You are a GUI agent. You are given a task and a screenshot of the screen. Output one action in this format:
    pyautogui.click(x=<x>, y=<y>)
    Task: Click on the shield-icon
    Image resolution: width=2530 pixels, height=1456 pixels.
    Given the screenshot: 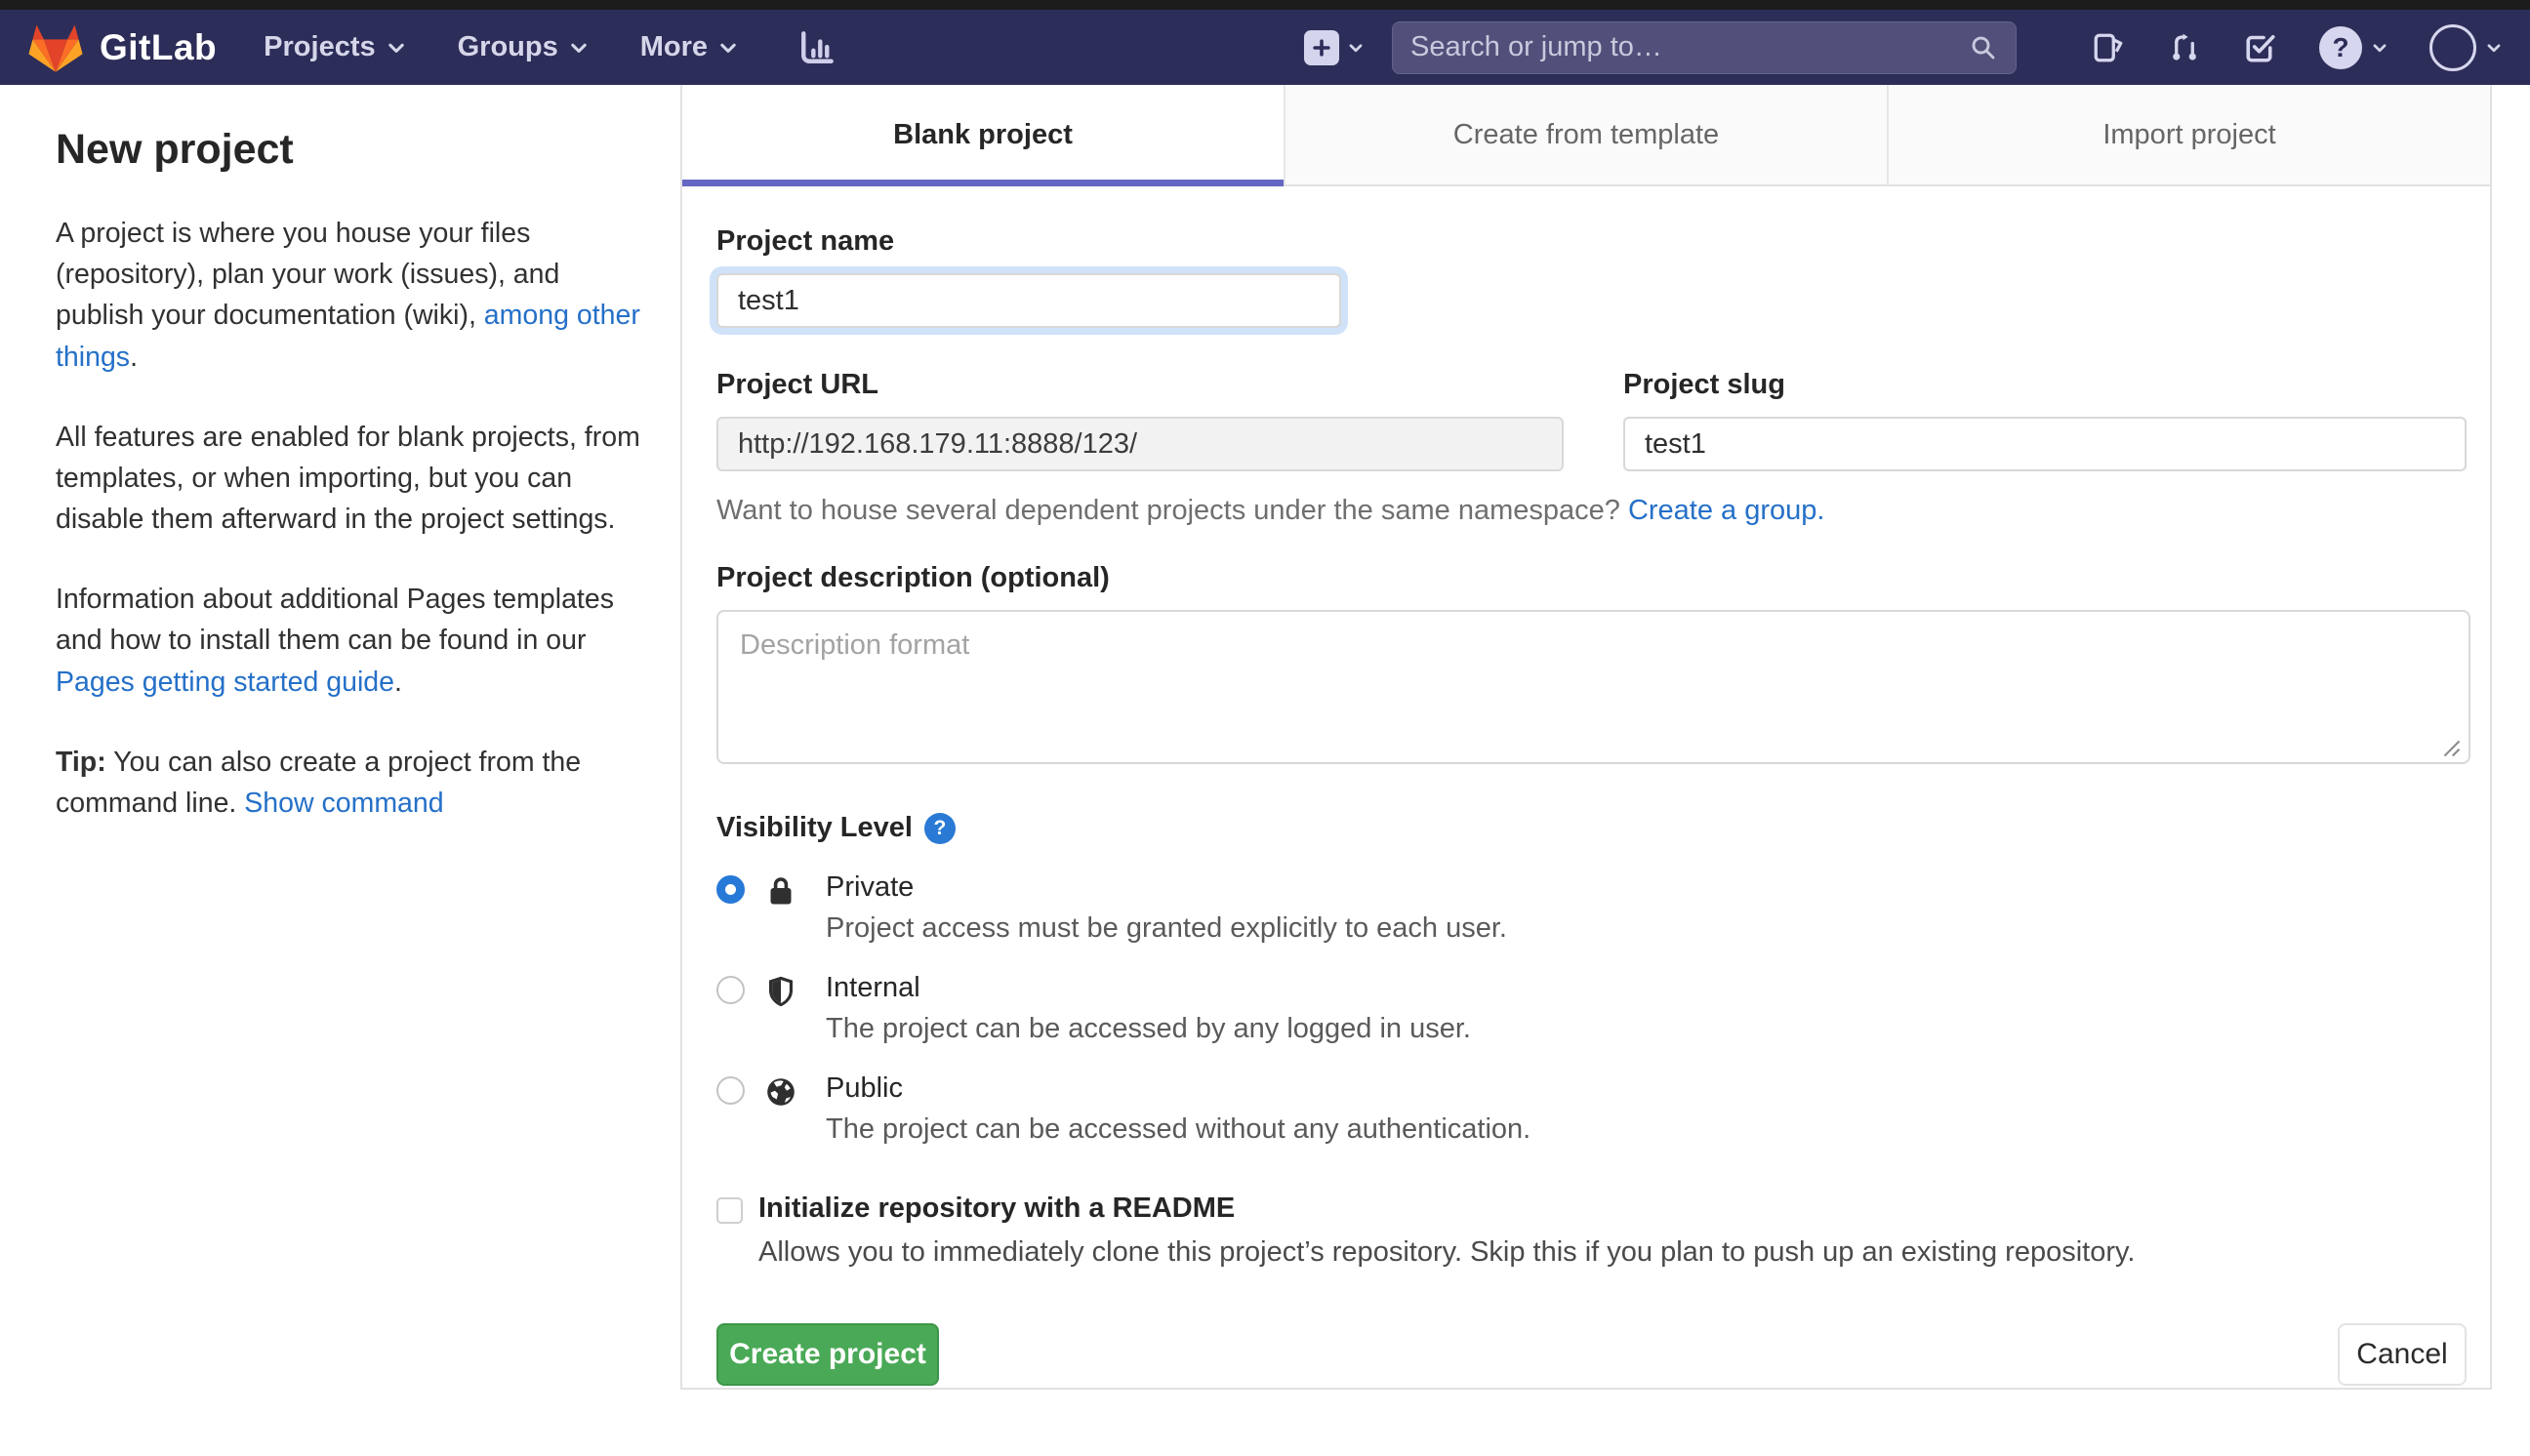 What is the action you would take?
    pyautogui.click(x=781, y=991)
    